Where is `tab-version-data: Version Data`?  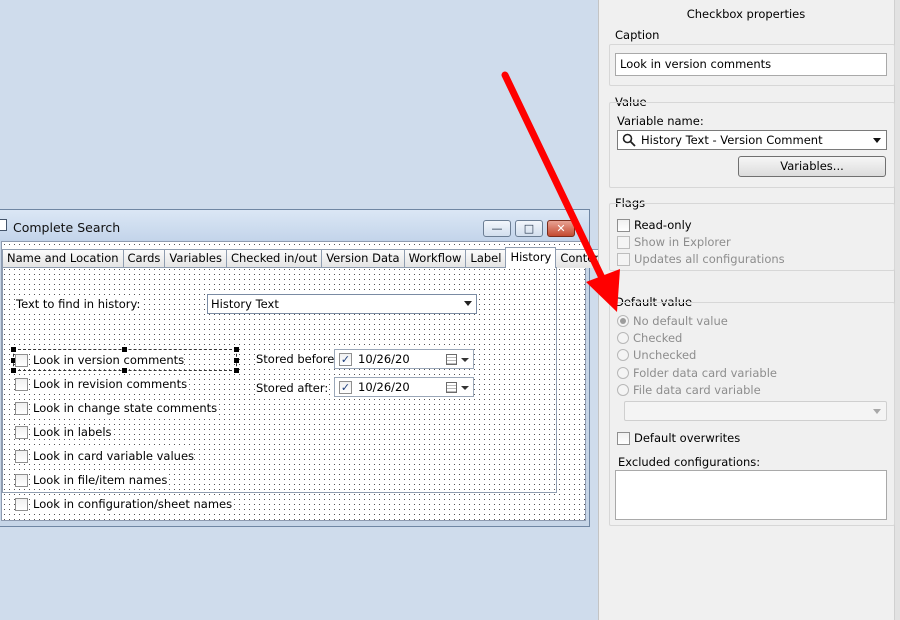
tab-version-data: Version Data is located at coordinates (363, 258).